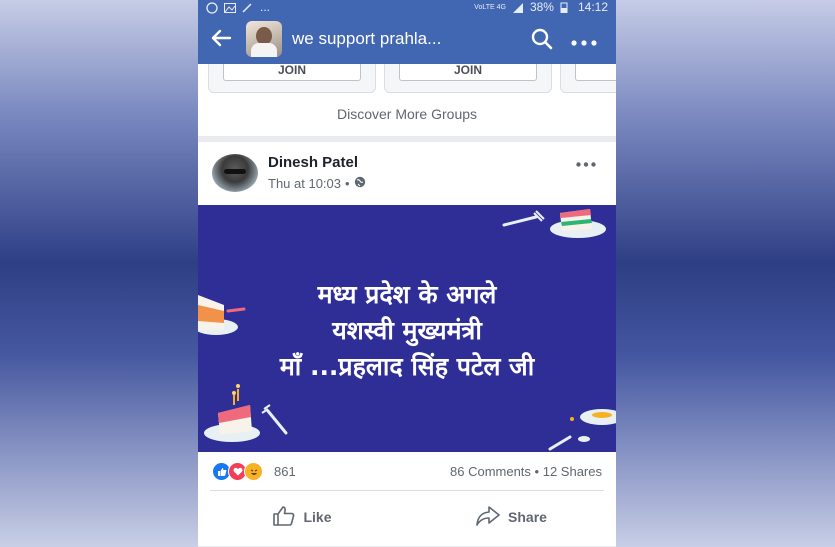  What do you see at coordinates (542, 39) in the screenshot?
I see `search-icon` at bounding box center [542, 39].